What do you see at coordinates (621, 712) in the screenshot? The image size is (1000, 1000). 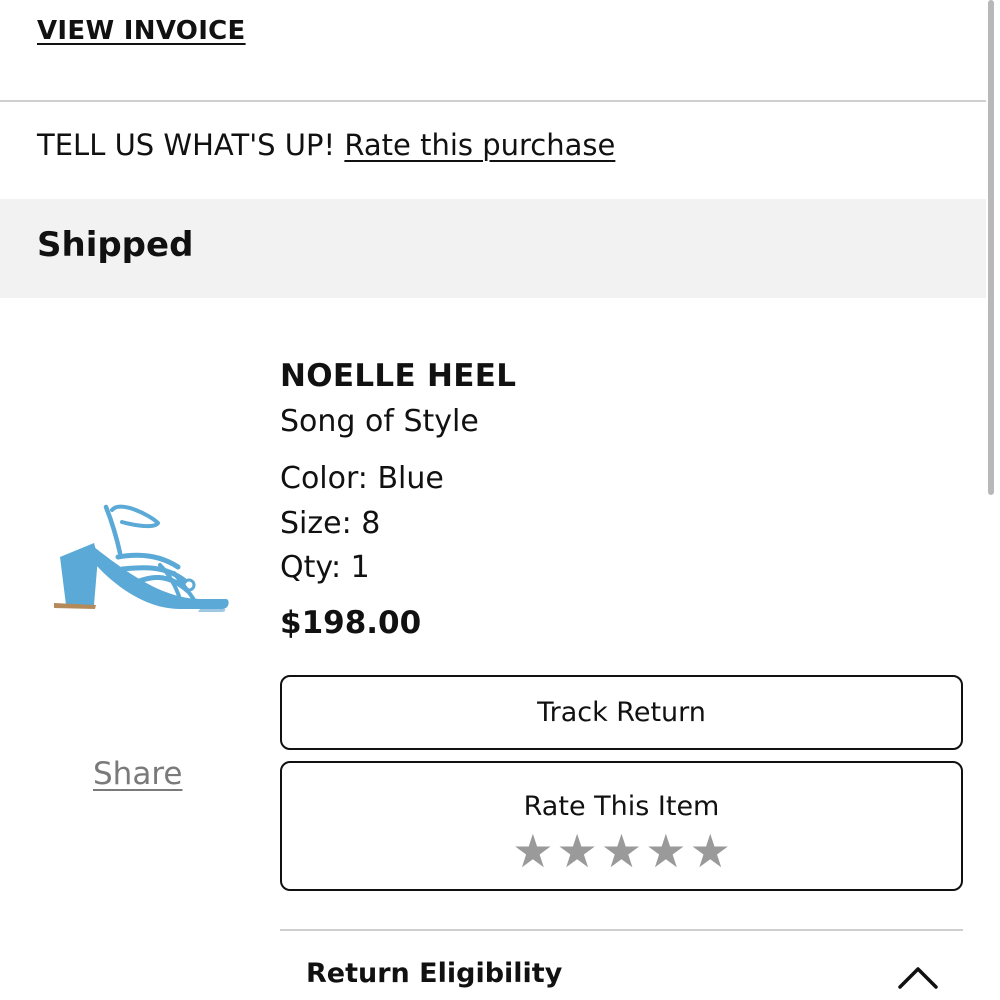 I see `track-return-button: Track Return` at bounding box center [621, 712].